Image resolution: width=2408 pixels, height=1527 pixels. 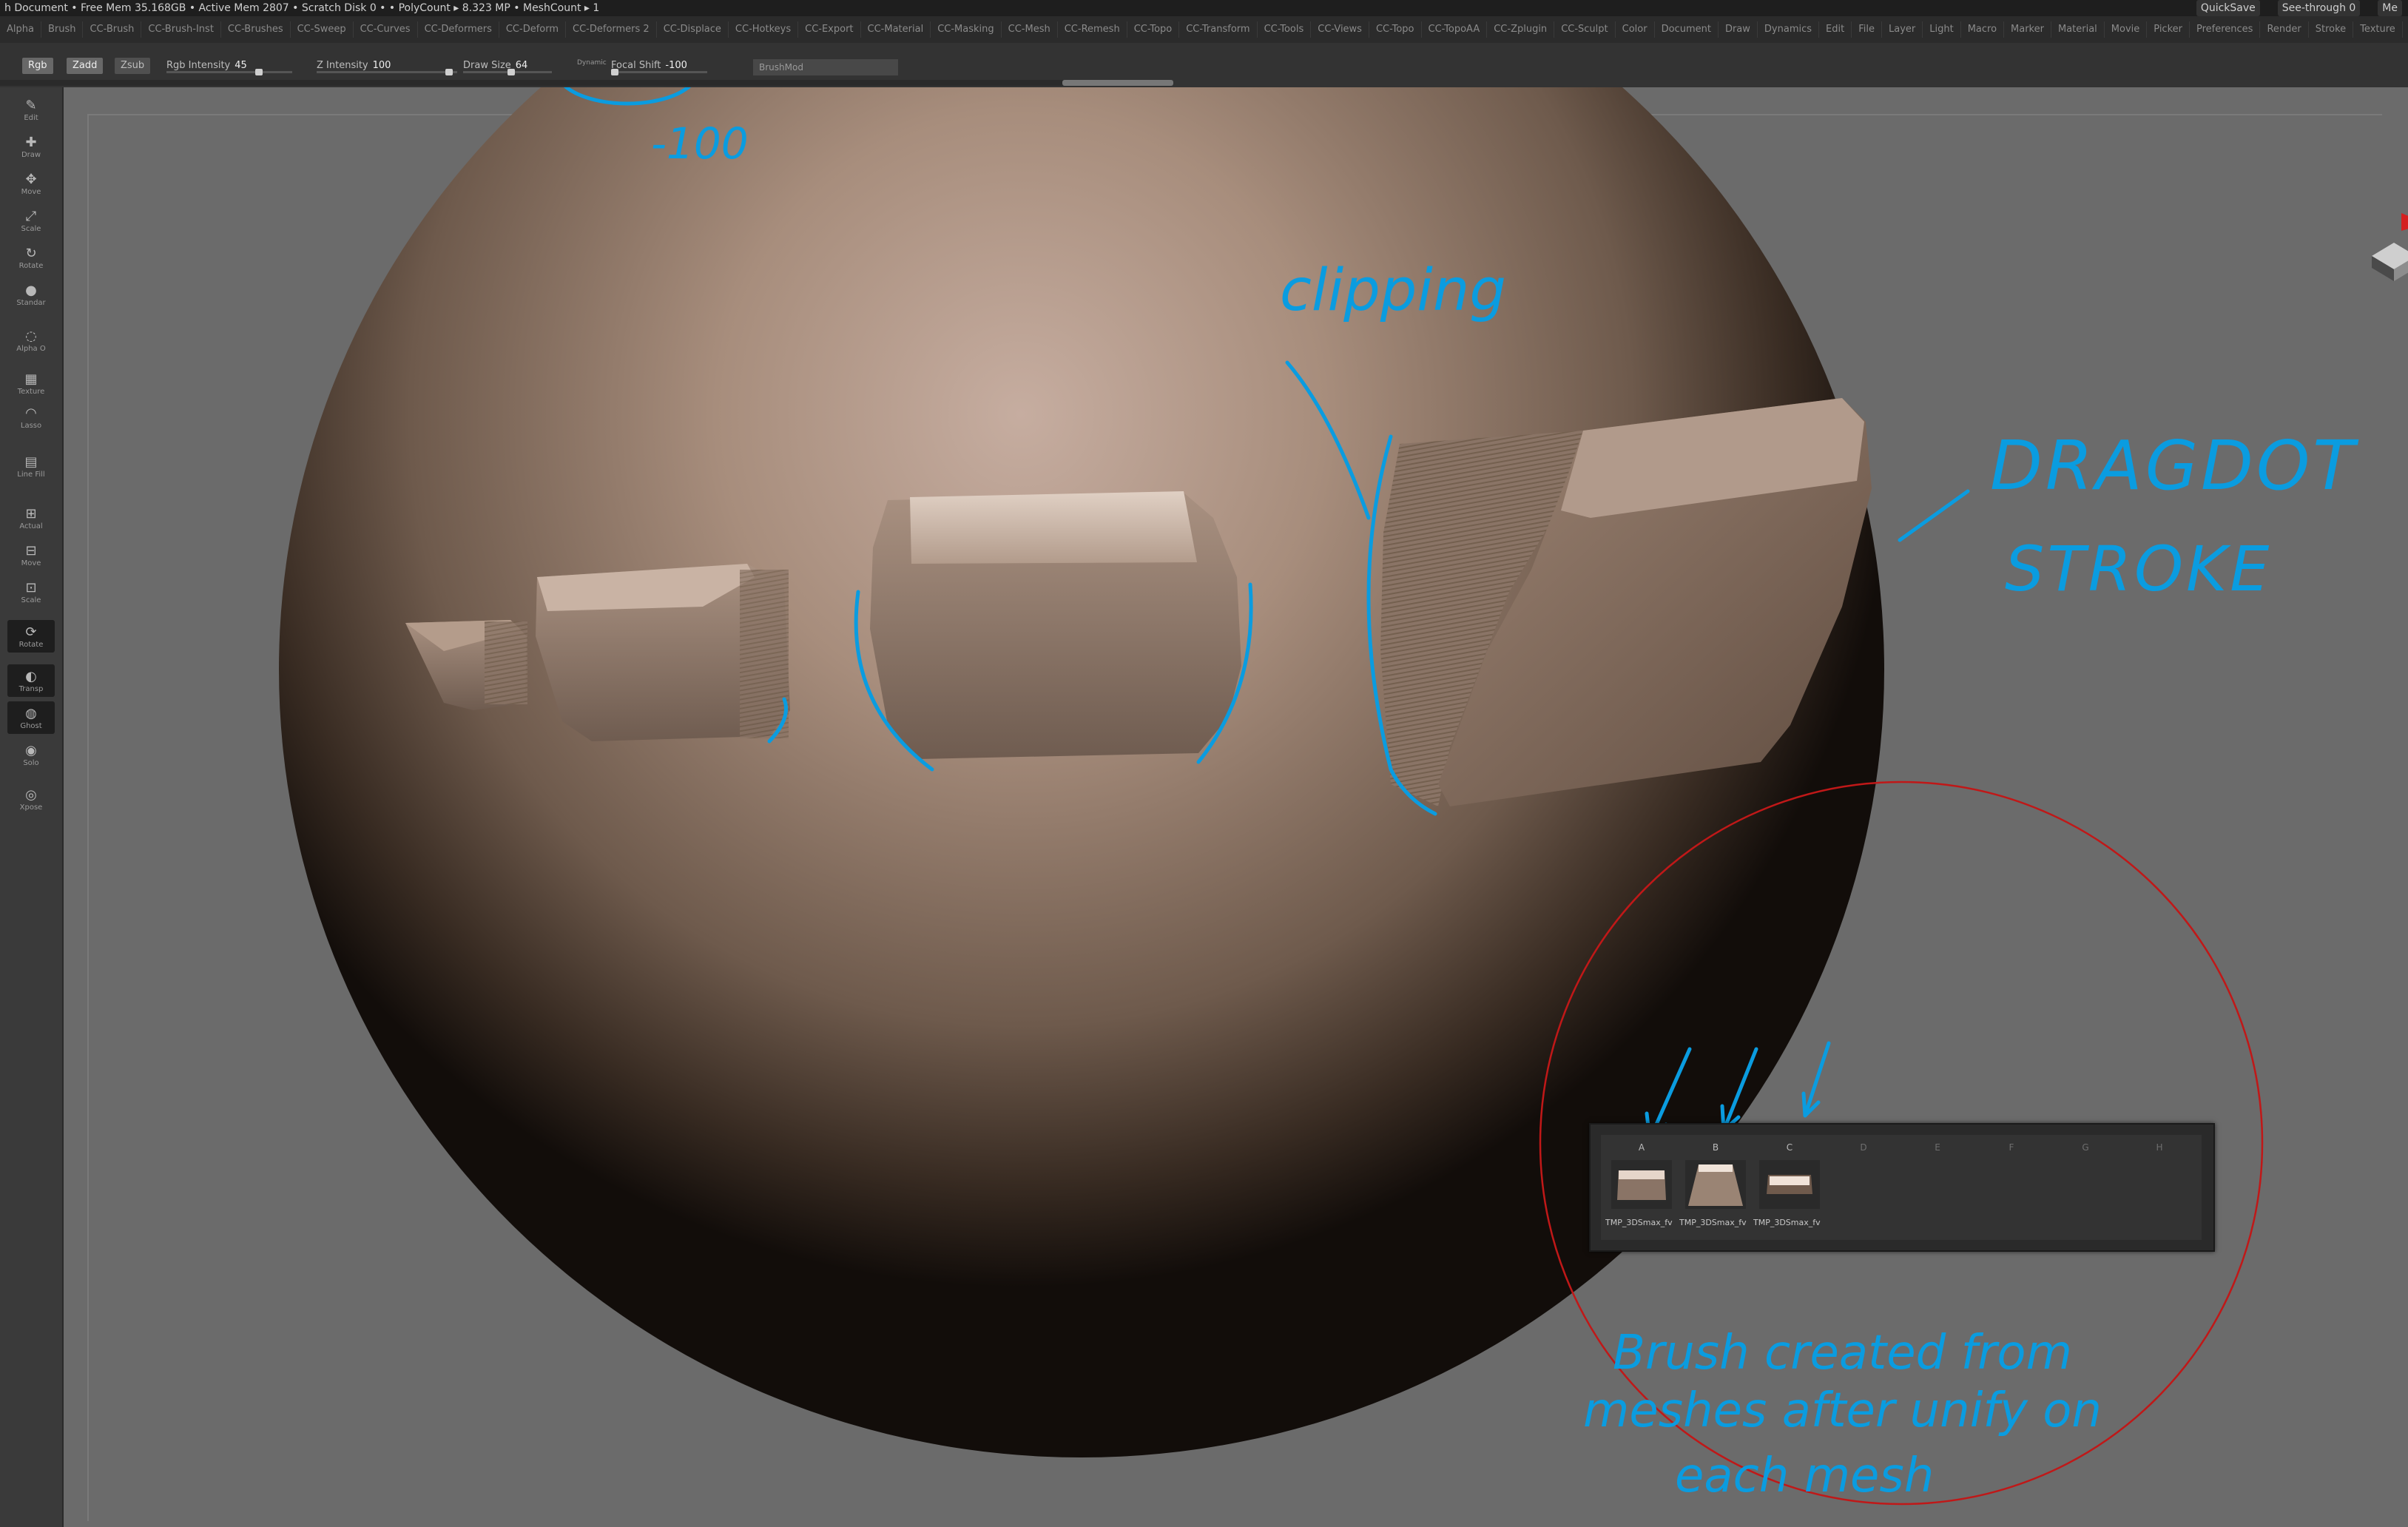 What do you see at coordinates (342, 65) in the screenshot?
I see `z-intensity-label: Z Intensity` at bounding box center [342, 65].